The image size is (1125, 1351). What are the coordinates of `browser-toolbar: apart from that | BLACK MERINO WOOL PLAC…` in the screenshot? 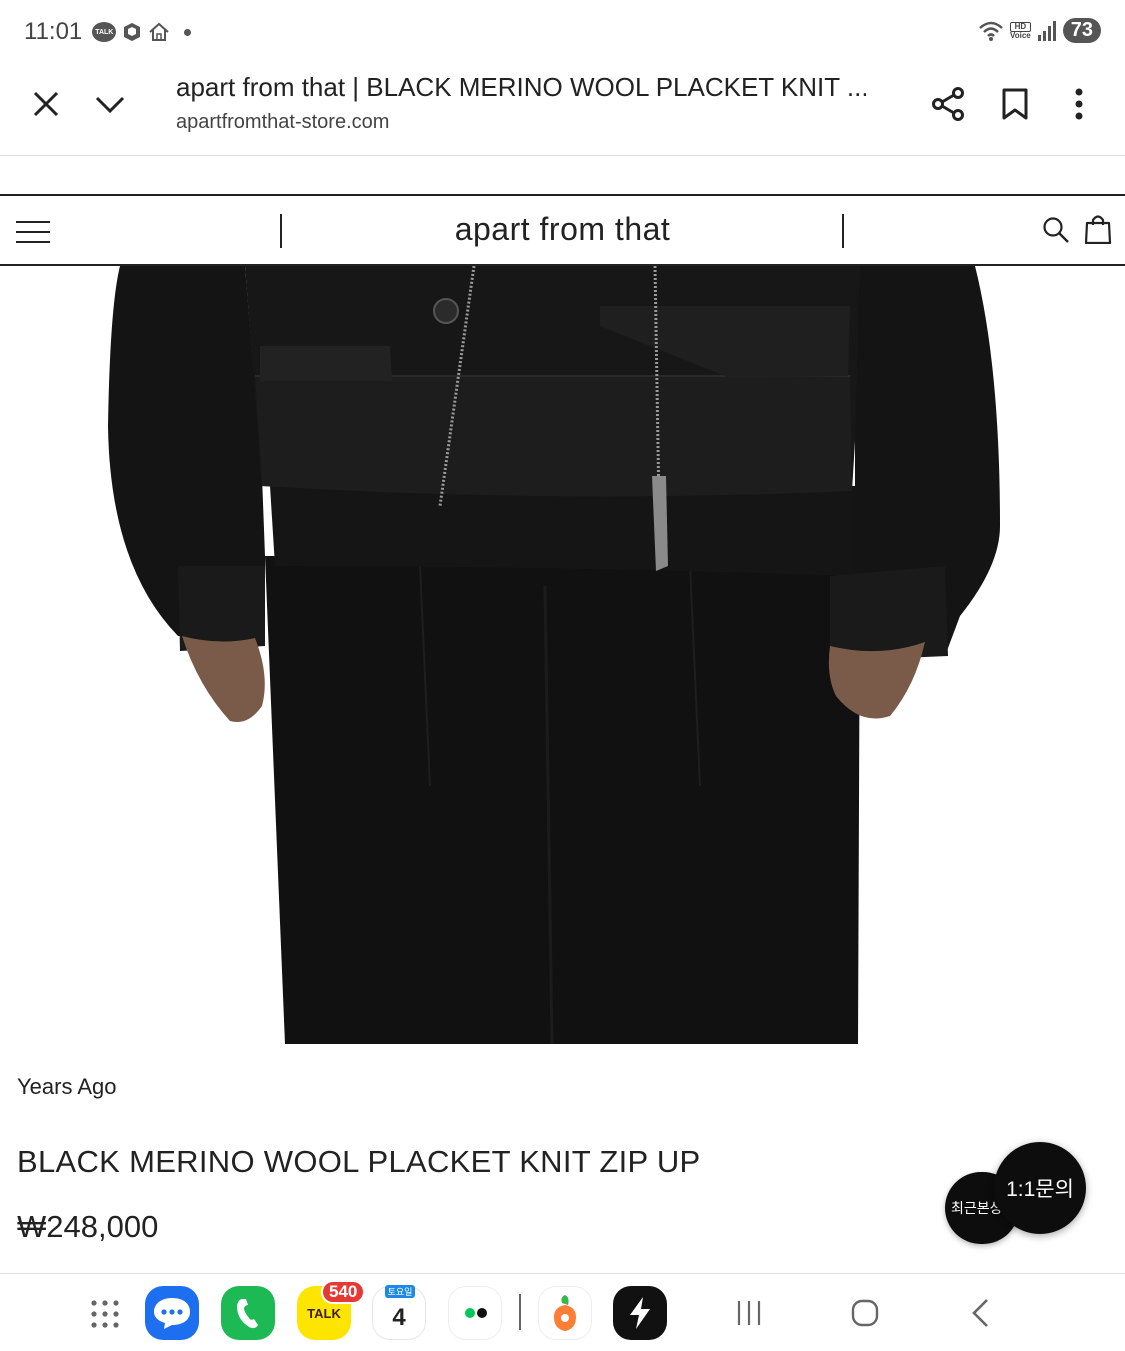 It's located at (562, 110).